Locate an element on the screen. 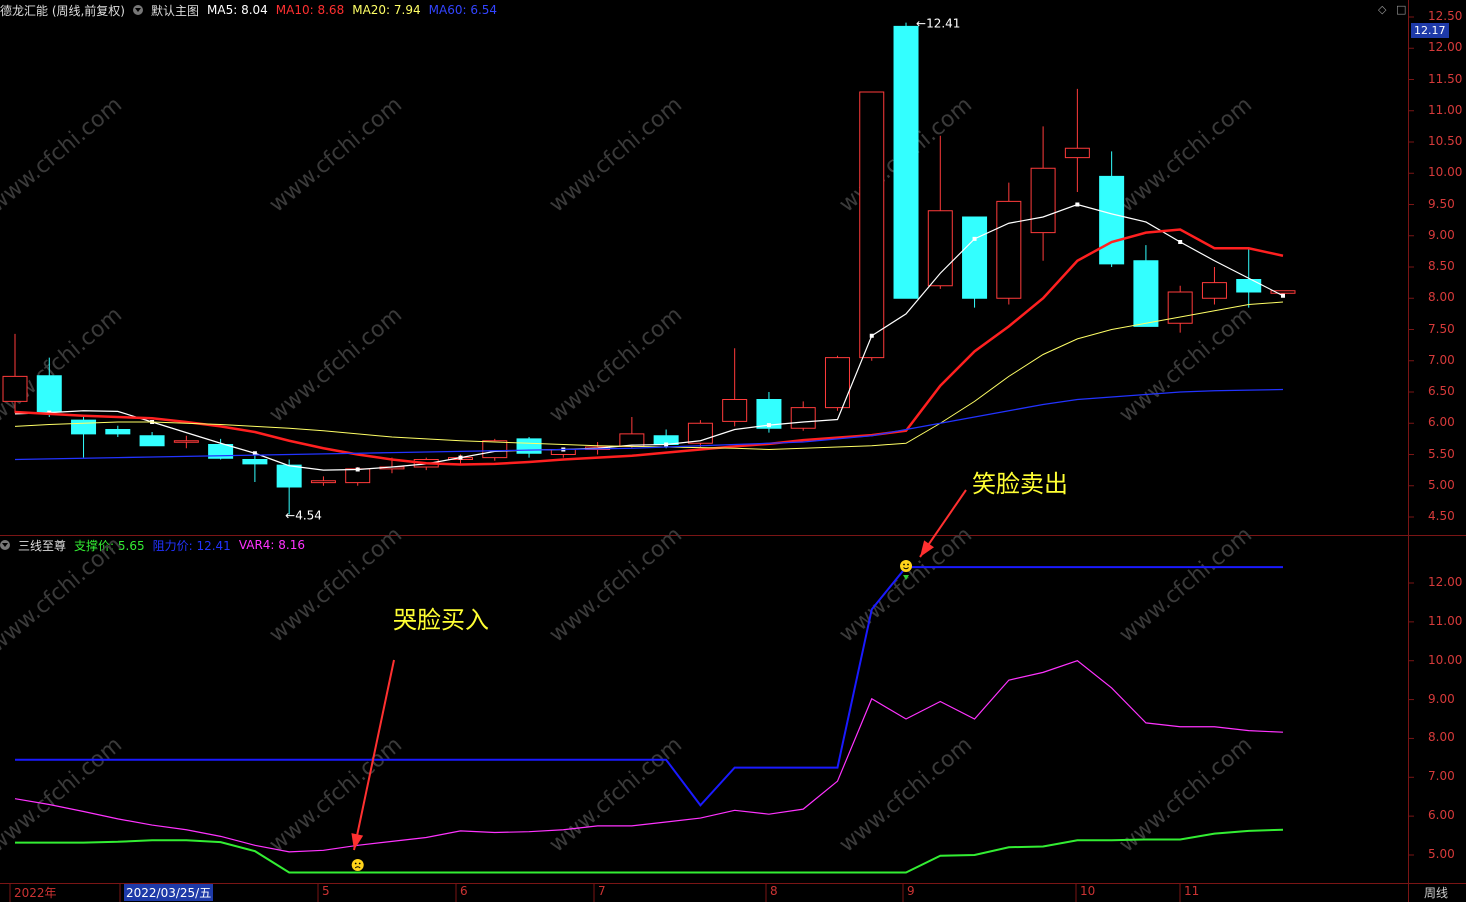 The width and height of the screenshot is (1466, 902). y-tick-label: 9.50 is located at coordinates (1441, 203).